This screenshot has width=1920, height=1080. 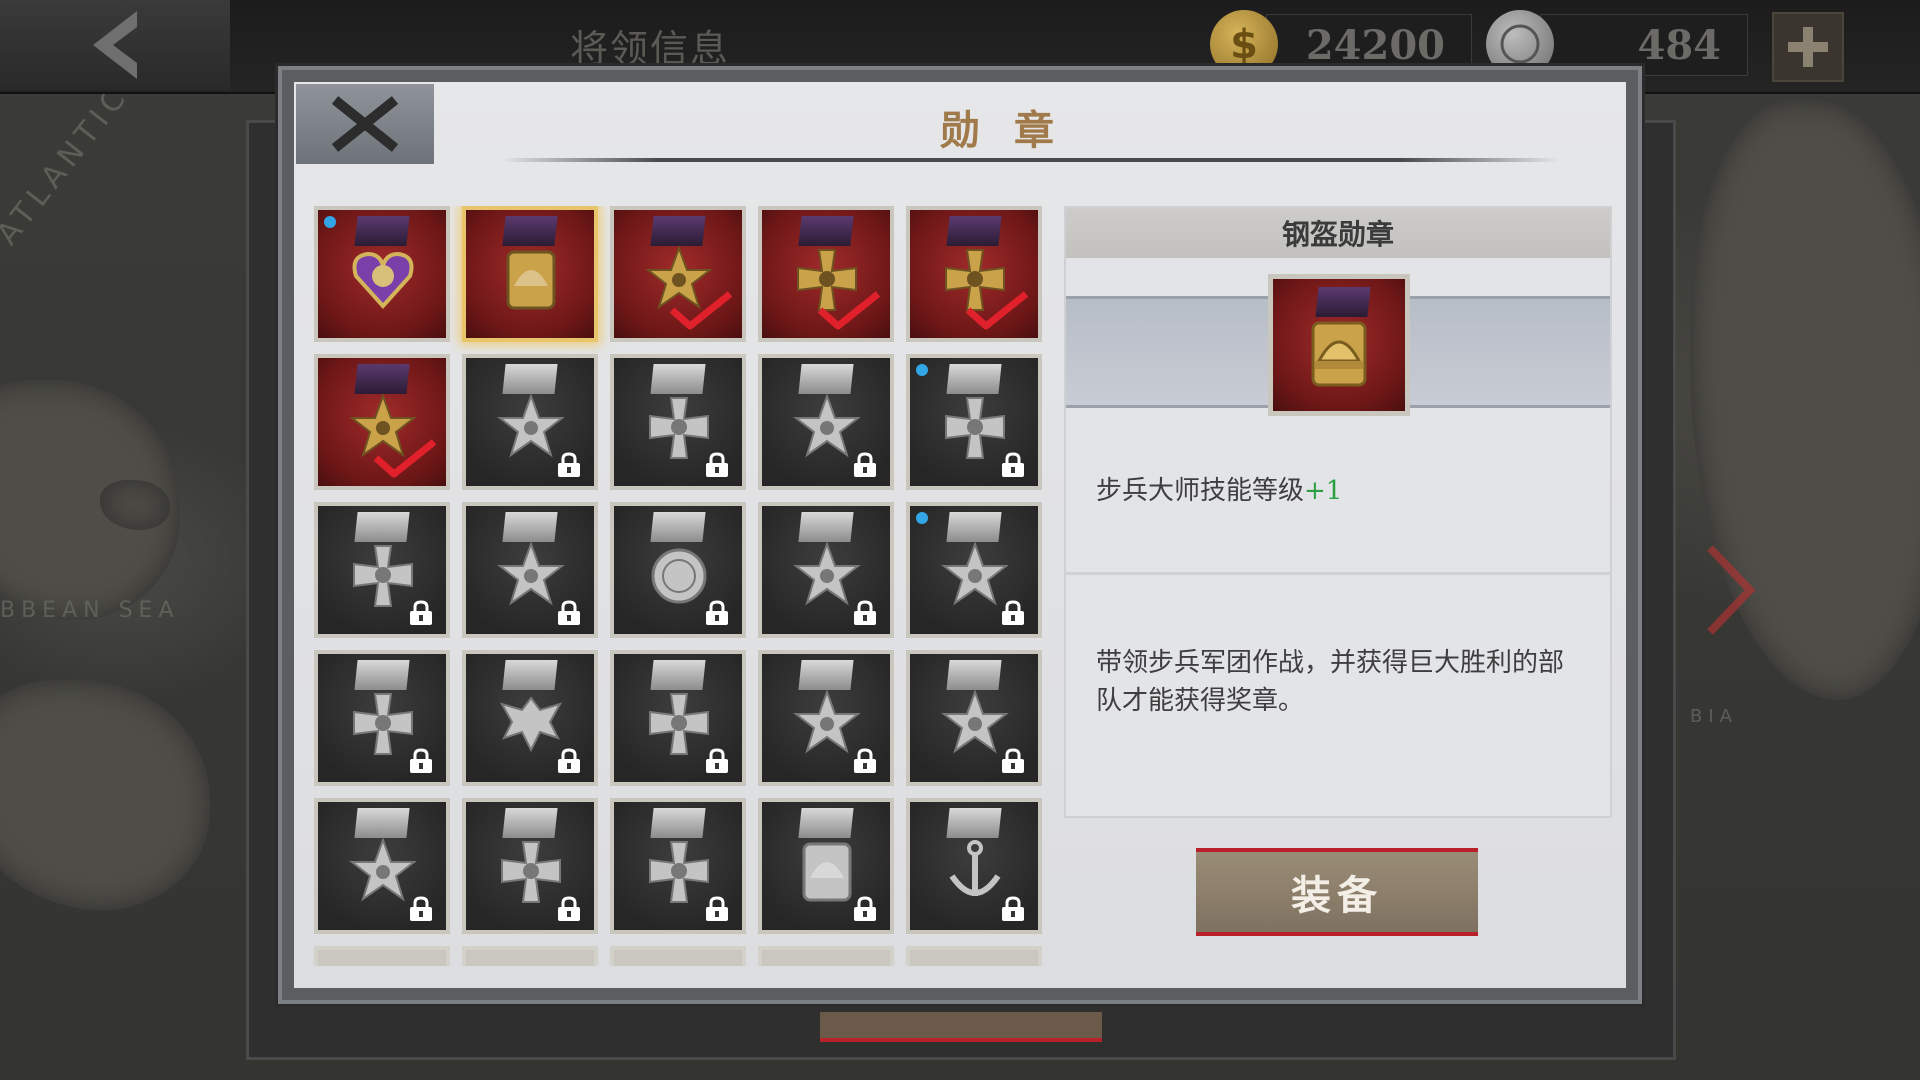 I want to click on close-button, so click(x=365, y=124).